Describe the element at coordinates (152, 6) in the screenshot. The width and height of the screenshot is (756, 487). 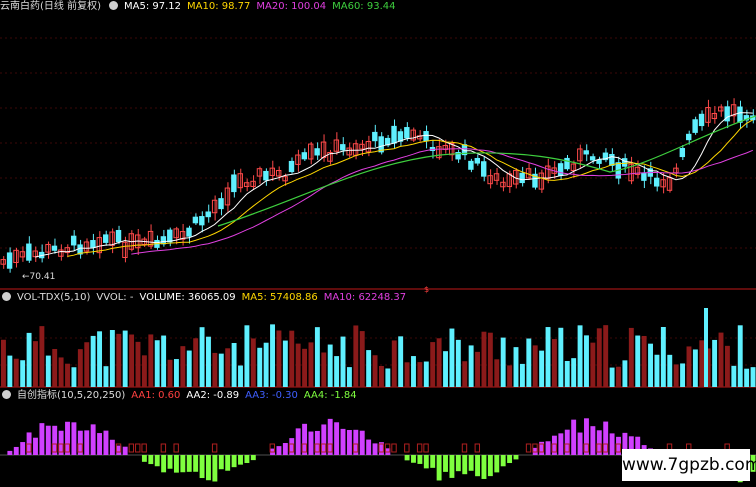
I see `ma5-value: MA5: 97.12` at that location.